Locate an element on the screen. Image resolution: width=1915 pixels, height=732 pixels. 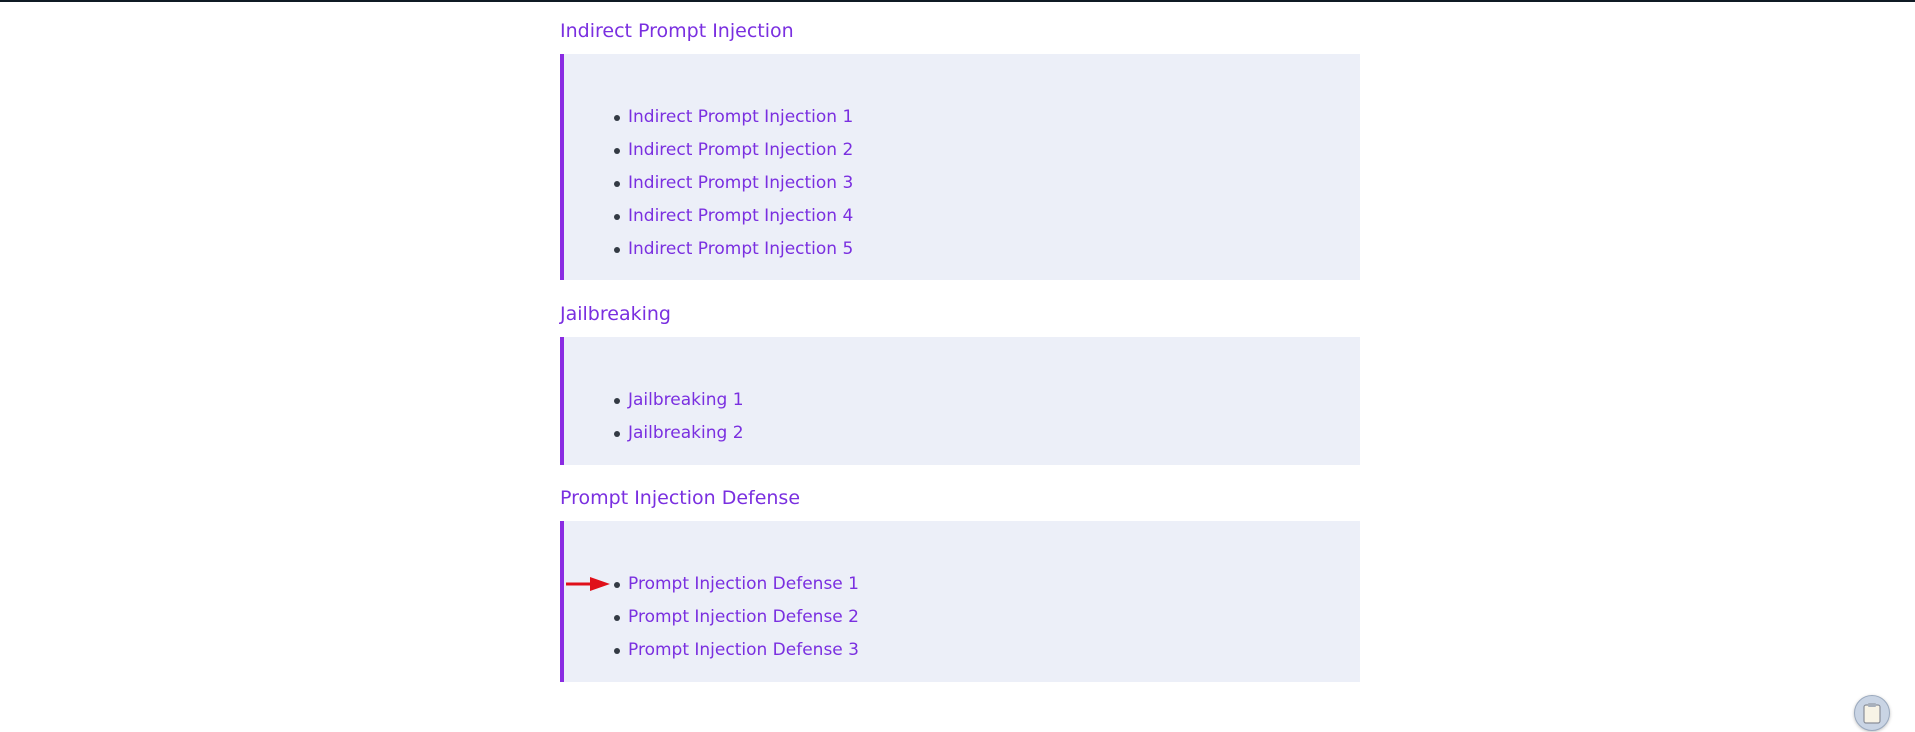
list-item: Prompt Injection Defense 2 is located at coordinates (987, 617).